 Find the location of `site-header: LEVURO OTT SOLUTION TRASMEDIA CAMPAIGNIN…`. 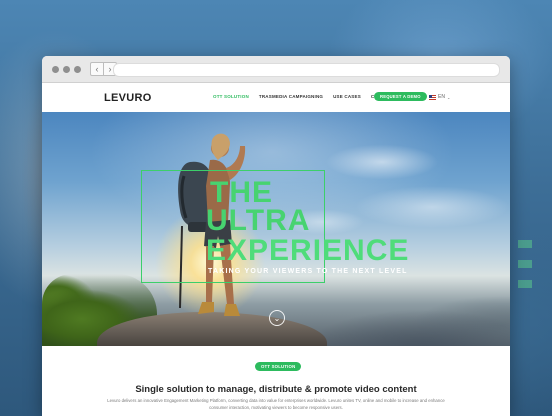

site-header: LEVURO OTT SOLUTION TRASMEDIA CAMPAIGNIN… is located at coordinates (276, 98).